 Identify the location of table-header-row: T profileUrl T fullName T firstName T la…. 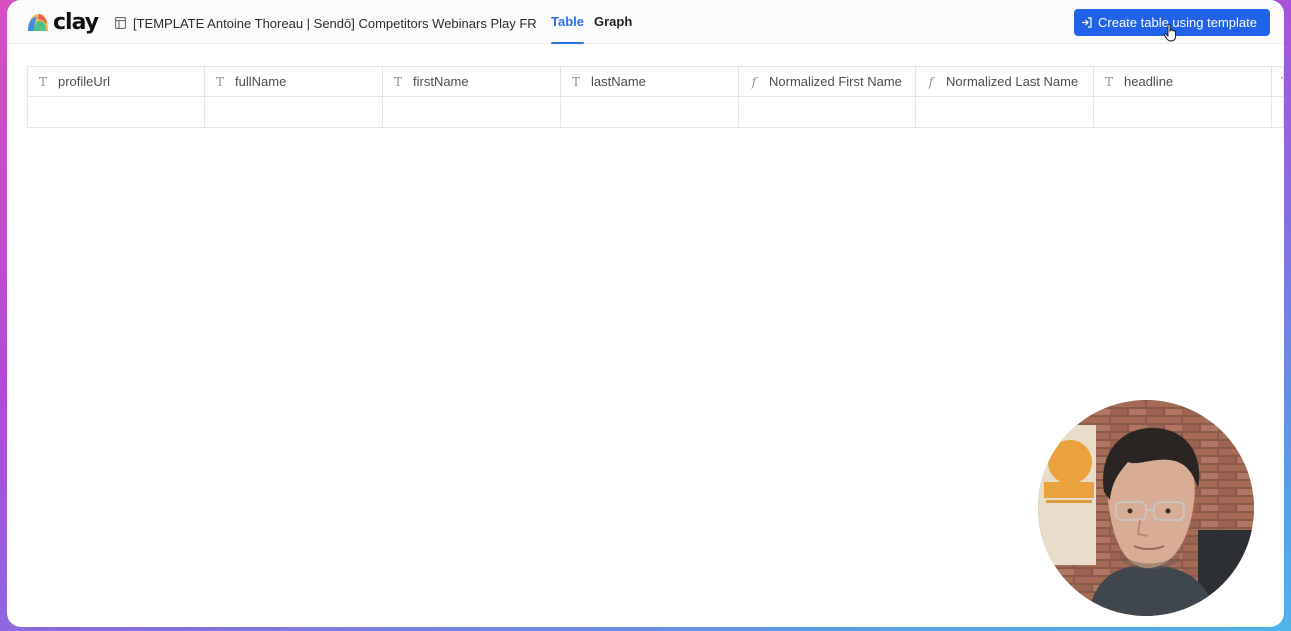
(655, 81).